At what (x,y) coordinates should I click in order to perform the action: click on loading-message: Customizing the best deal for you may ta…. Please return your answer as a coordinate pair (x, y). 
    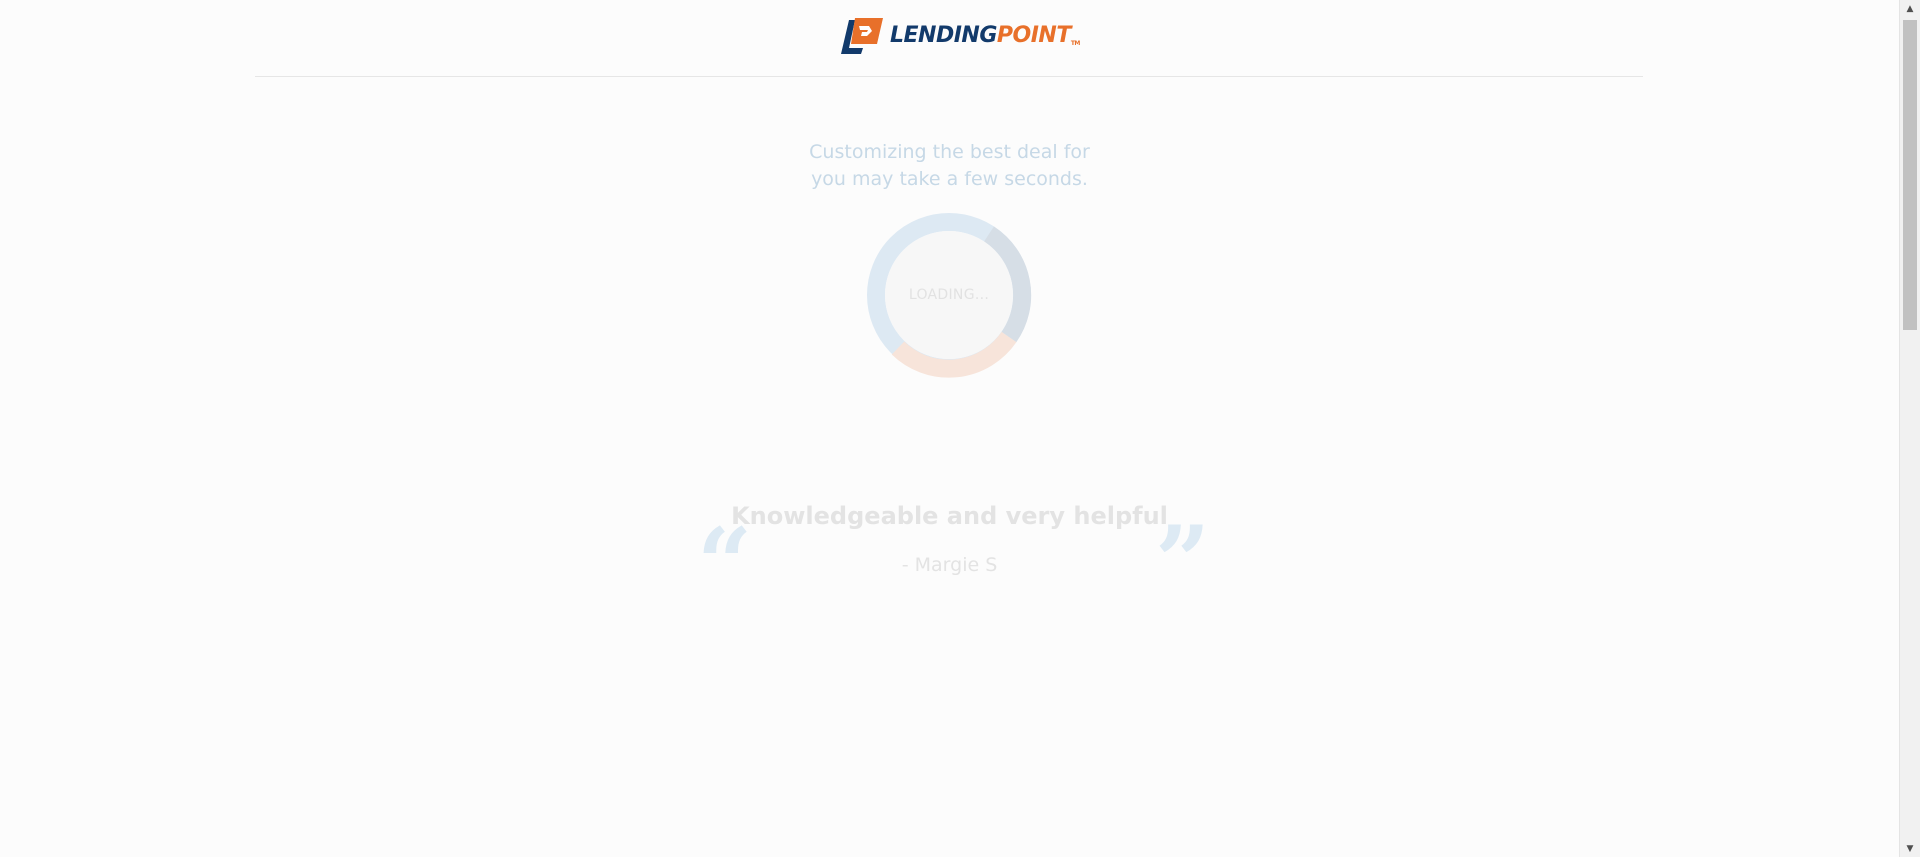
    Looking at the image, I should click on (949, 166).